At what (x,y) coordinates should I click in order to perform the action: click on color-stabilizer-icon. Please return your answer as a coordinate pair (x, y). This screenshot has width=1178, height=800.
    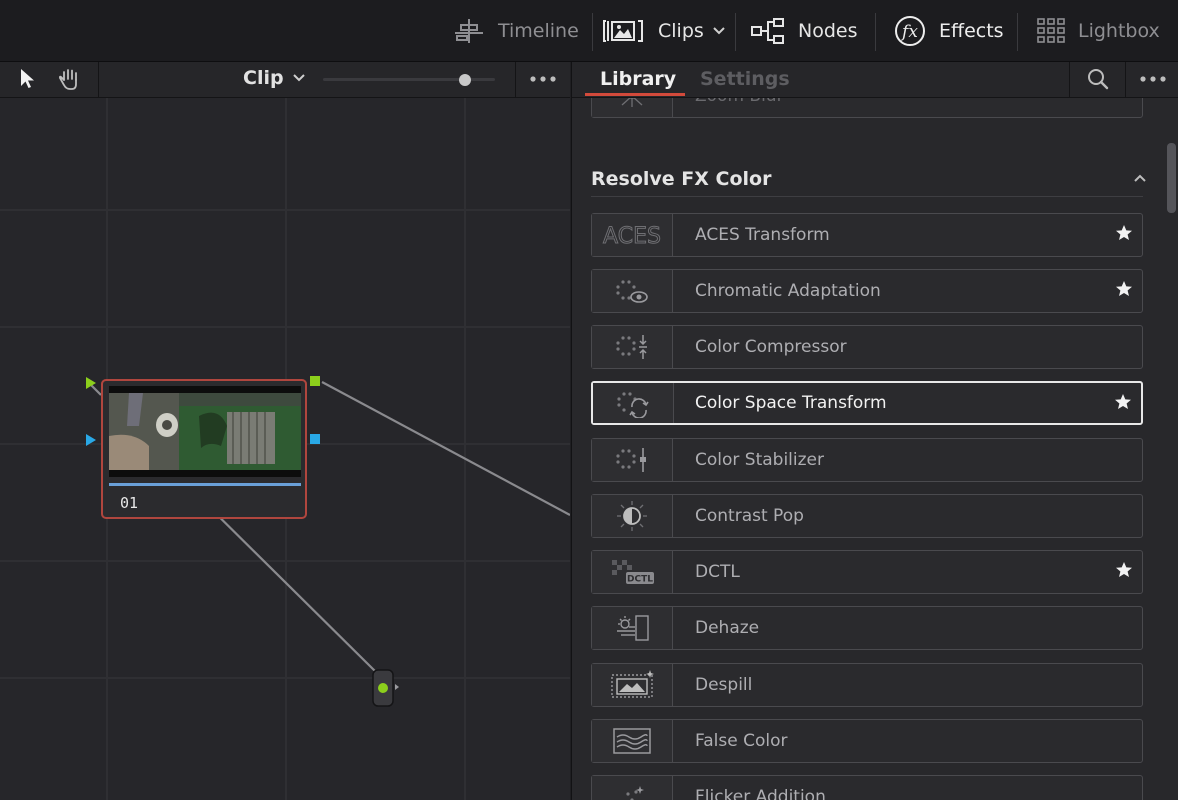
    Looking at the image, I should click on (632, 460).